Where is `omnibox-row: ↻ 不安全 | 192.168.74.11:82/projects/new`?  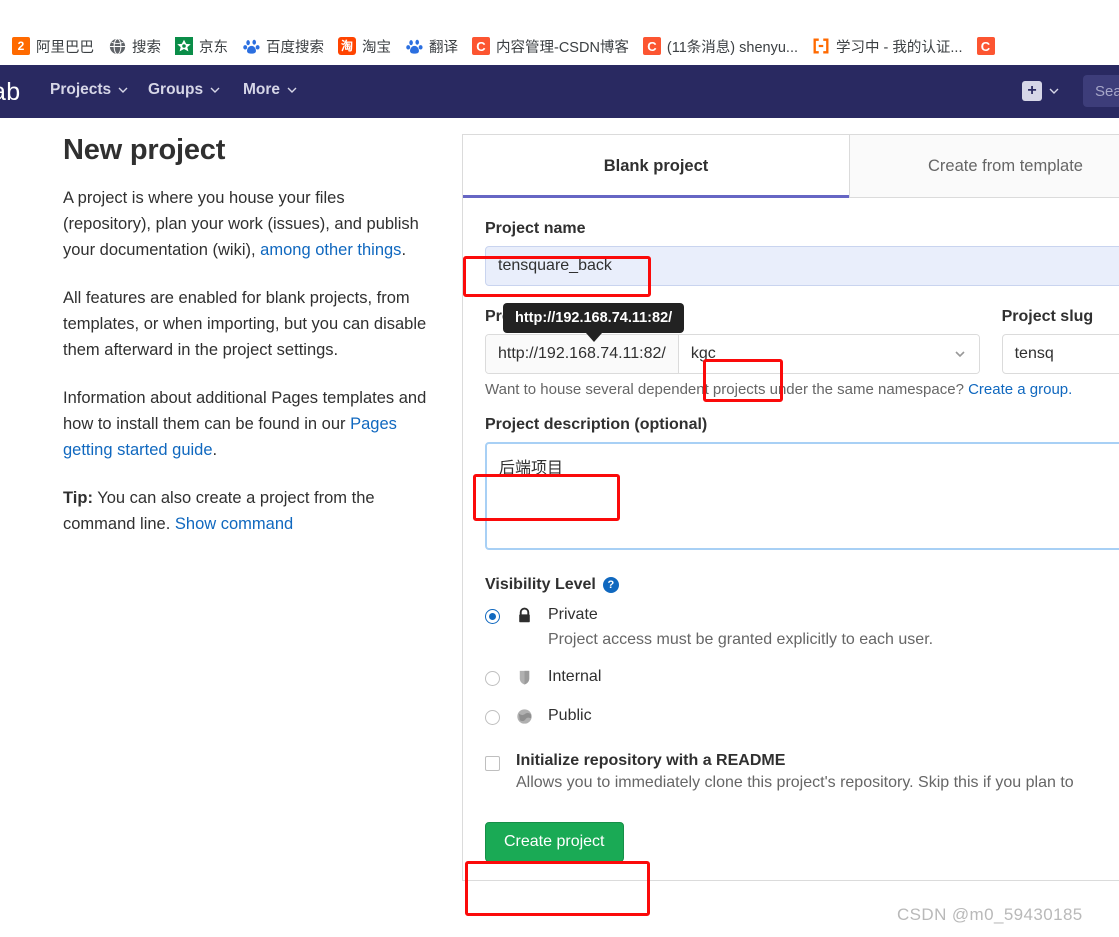 omnibox-row: ↻ 不安全 | 192.168.74.11:82/projects/new is located at coordinates (559, 11).